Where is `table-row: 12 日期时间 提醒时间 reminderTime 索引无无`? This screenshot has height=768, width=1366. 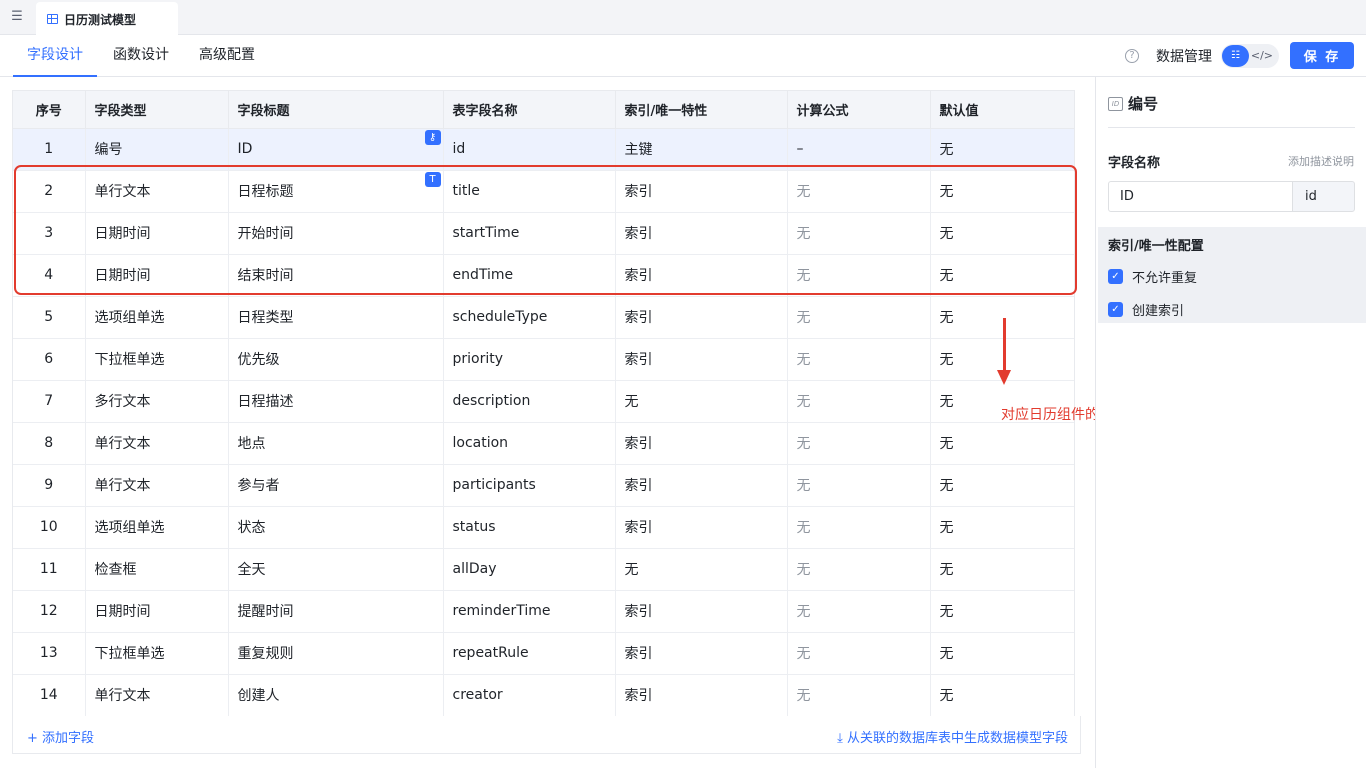
table-row: 12 日期时间 提醒时间 reminderTime 索引无无 is located at coordinates (543, 611).